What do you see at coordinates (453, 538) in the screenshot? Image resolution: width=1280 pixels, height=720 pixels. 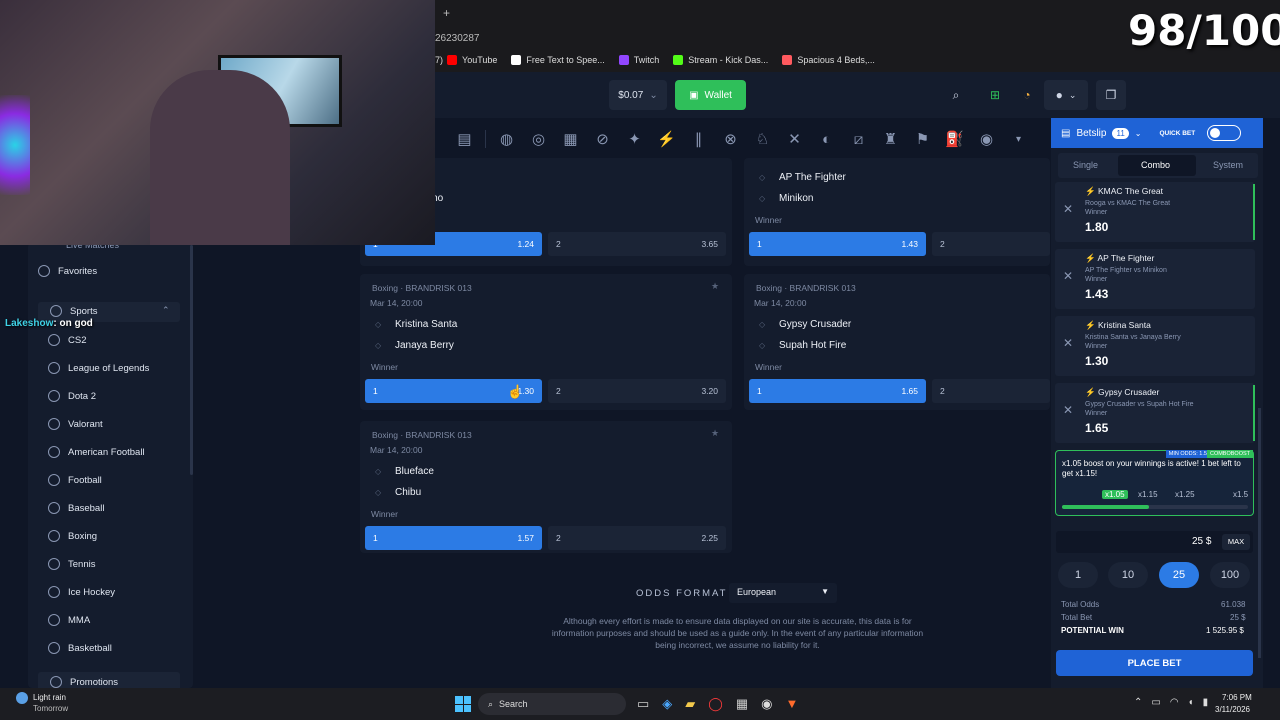 I see `odd-button-1: 1 1.57` at bounding box center [453, 538].